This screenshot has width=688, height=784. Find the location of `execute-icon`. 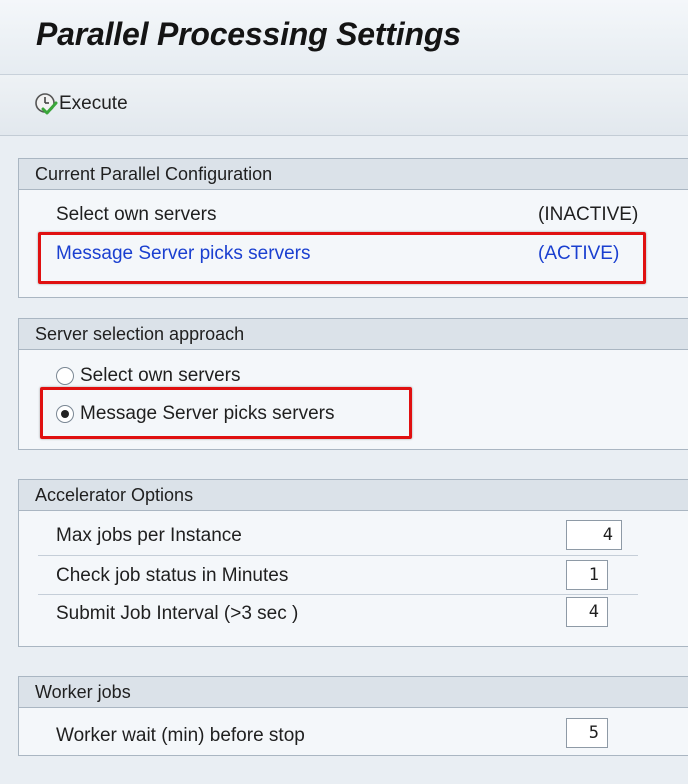

execute-icon is located at coordinates (46, 104).